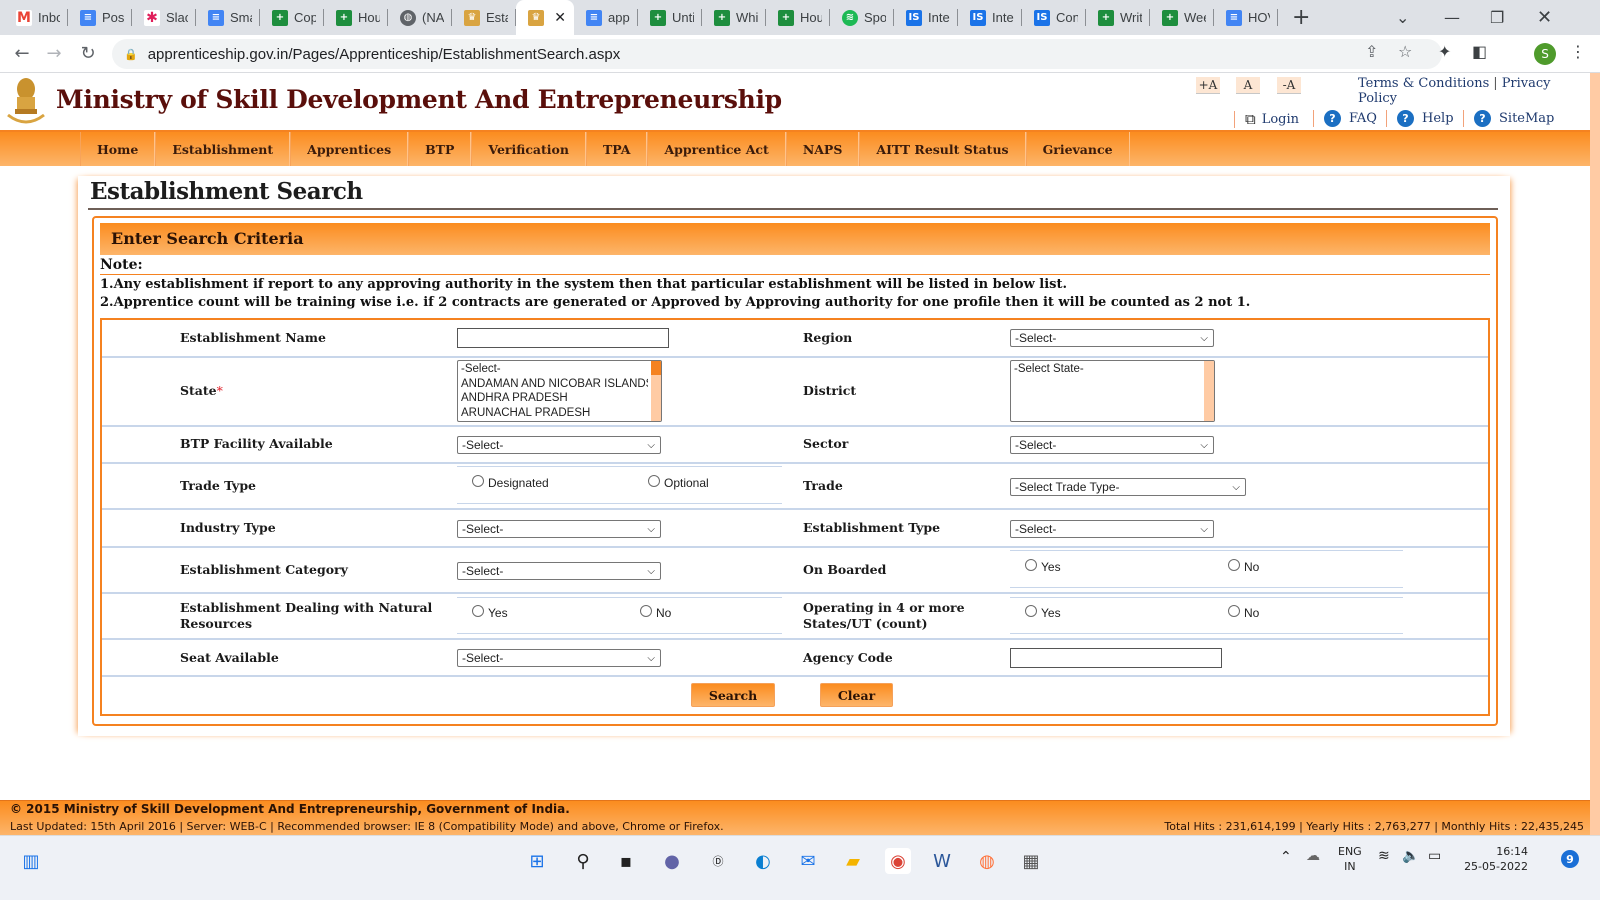 This screenshot has width=1600, height=900. Describe the element at coordinates (1402, 17) in the screenshot. I see `tab-search-icon: ⌄` at that location.